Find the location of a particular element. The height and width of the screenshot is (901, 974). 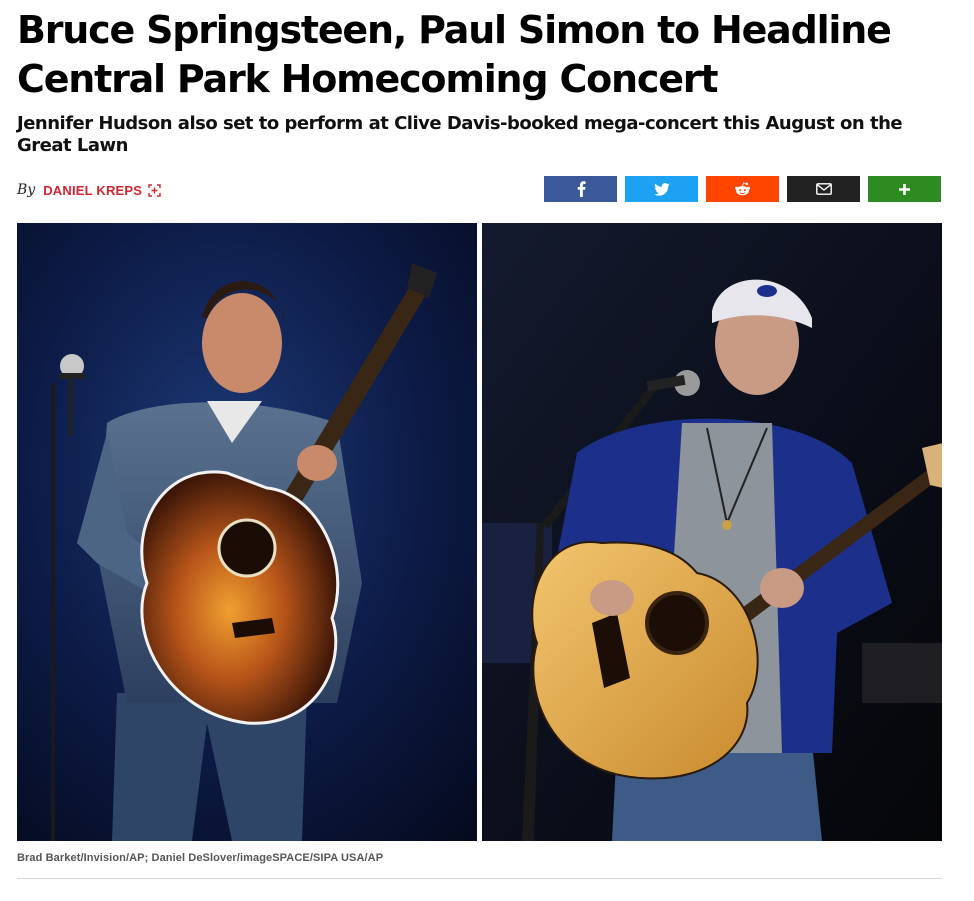

share-bar is located at coordinates (742, 189).